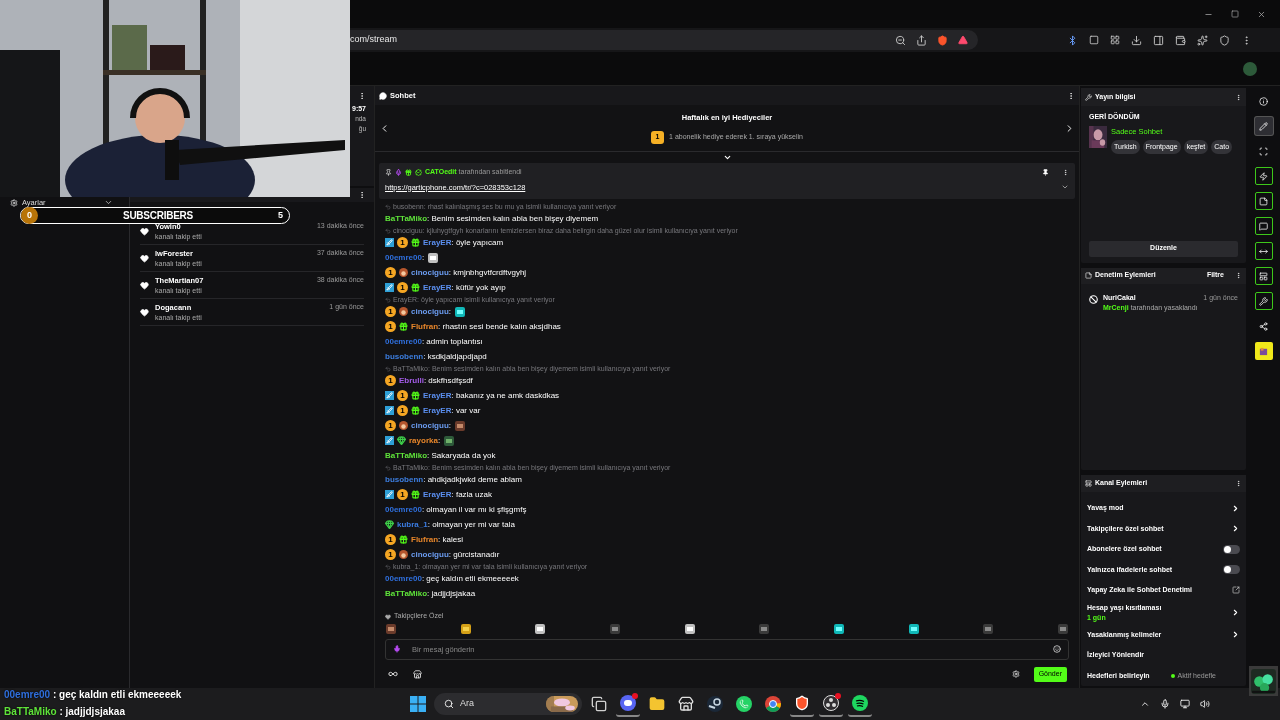 This screenshot has height=720, width=1280. Describe the element at coordinates (1205, 704) in the screenshot. I see `speaker-icon` at that location.